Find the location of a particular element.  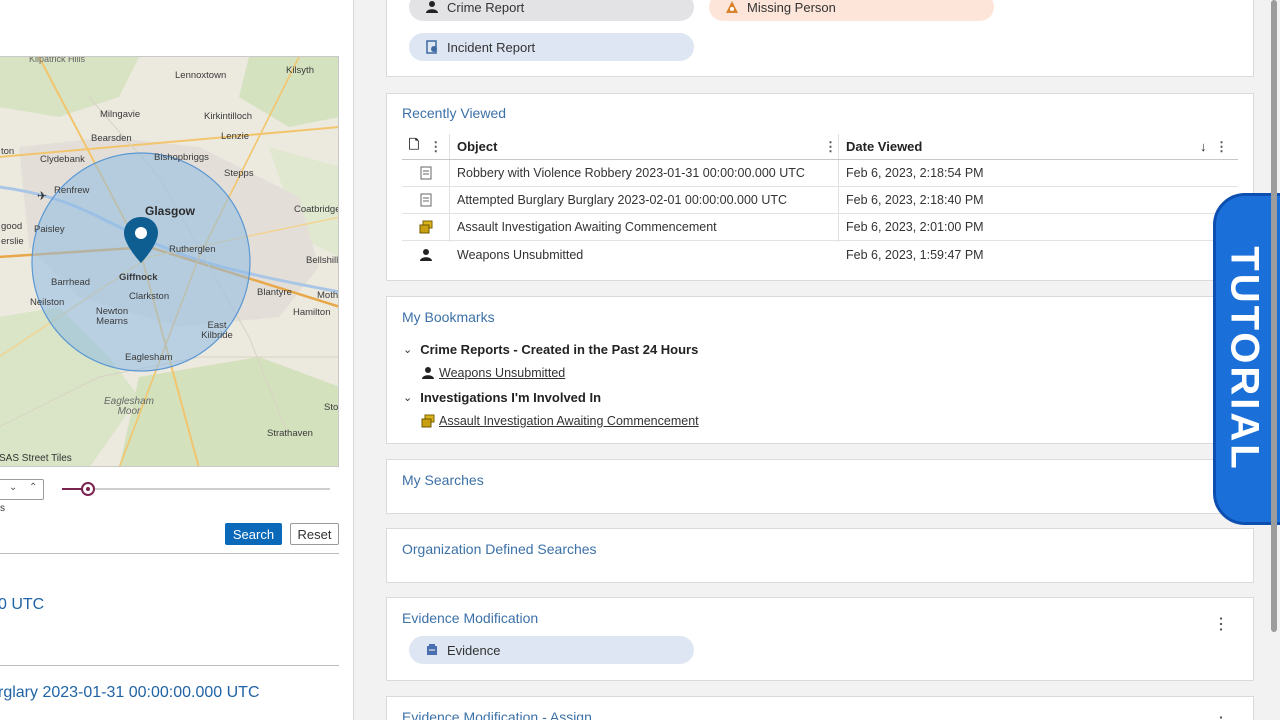

map-place-label: Coatbridge is located at coordinates (316, 209).